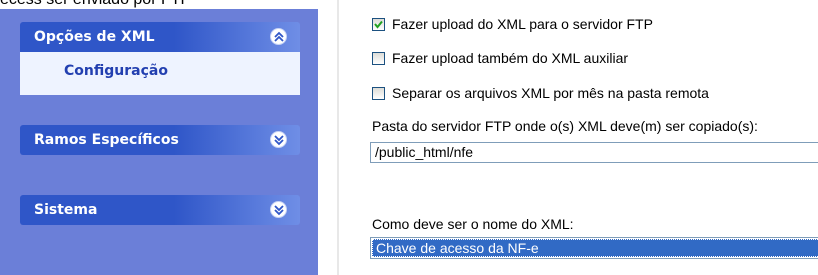 The width and height of the screenshot is (818, 275). What do you see at coordinates (473, 224) in the screenshot?
I see `xml-name-label: Como deve ser o nome do XML:` at bounding box center [473, 224].